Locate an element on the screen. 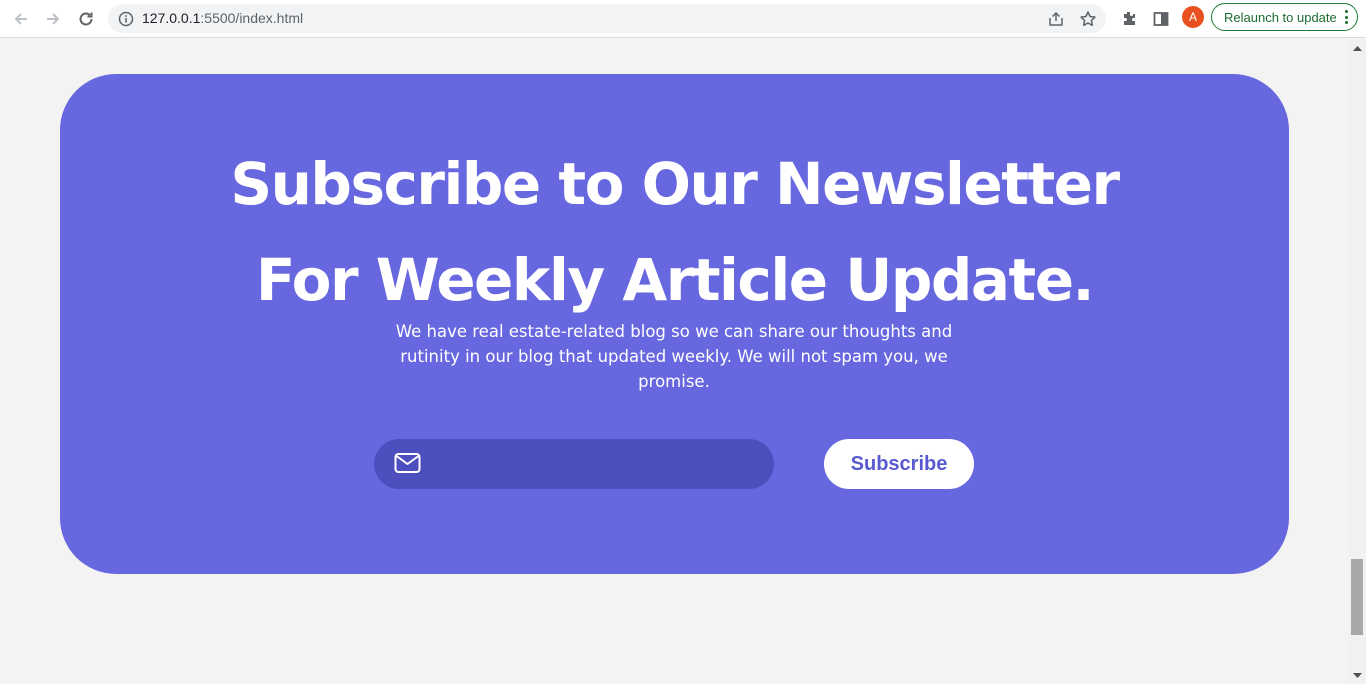 The width and height of the screenshot is (1366, 684). scroll-down-arrow-icon is located at coordinates (1357, 675).